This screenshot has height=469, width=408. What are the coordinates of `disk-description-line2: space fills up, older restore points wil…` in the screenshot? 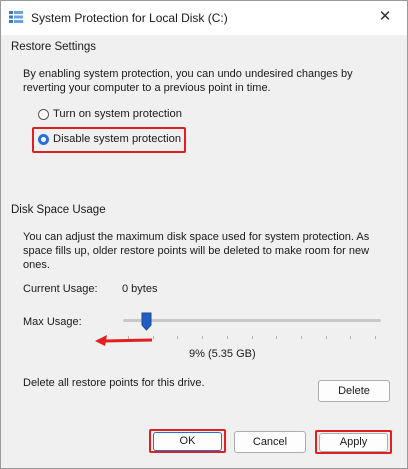 It's located at (196, 251).